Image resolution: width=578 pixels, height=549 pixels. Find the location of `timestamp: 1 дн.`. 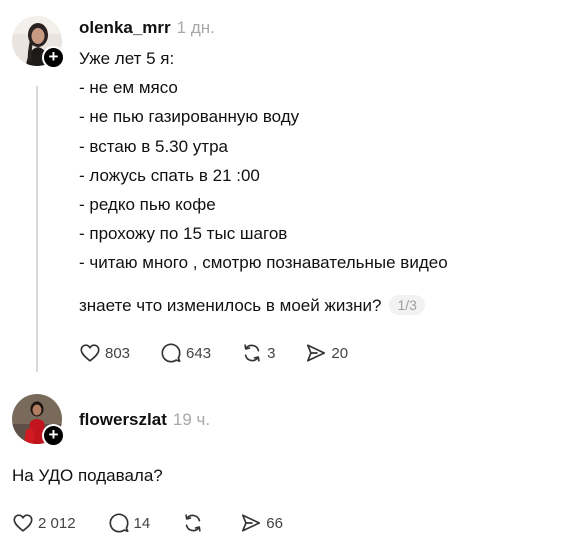

timestamp: 1 дн. is located at coordinates (195, 27).